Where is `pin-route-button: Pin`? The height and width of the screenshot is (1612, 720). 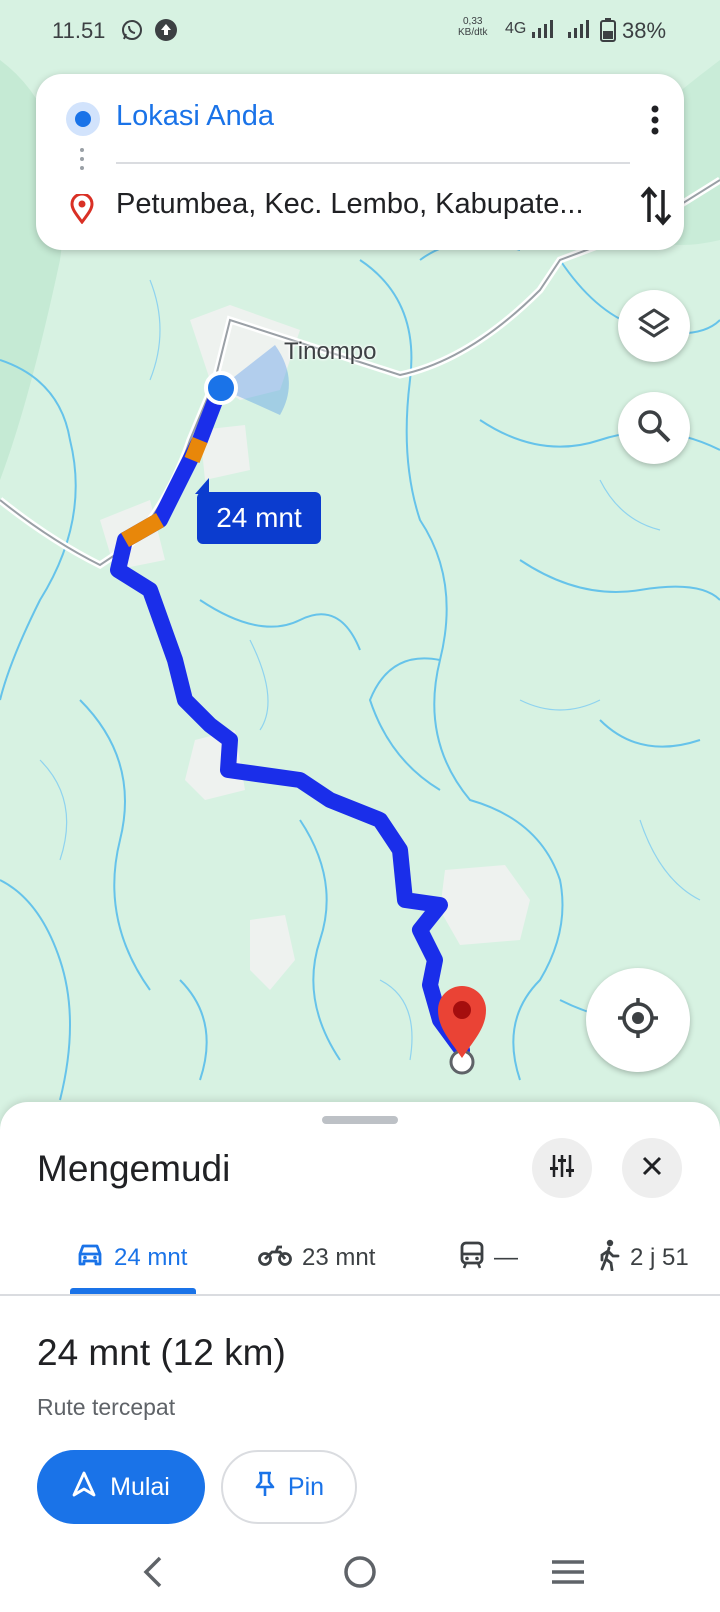 pin-route-button: Pin is located at coordinates (289, 1487).